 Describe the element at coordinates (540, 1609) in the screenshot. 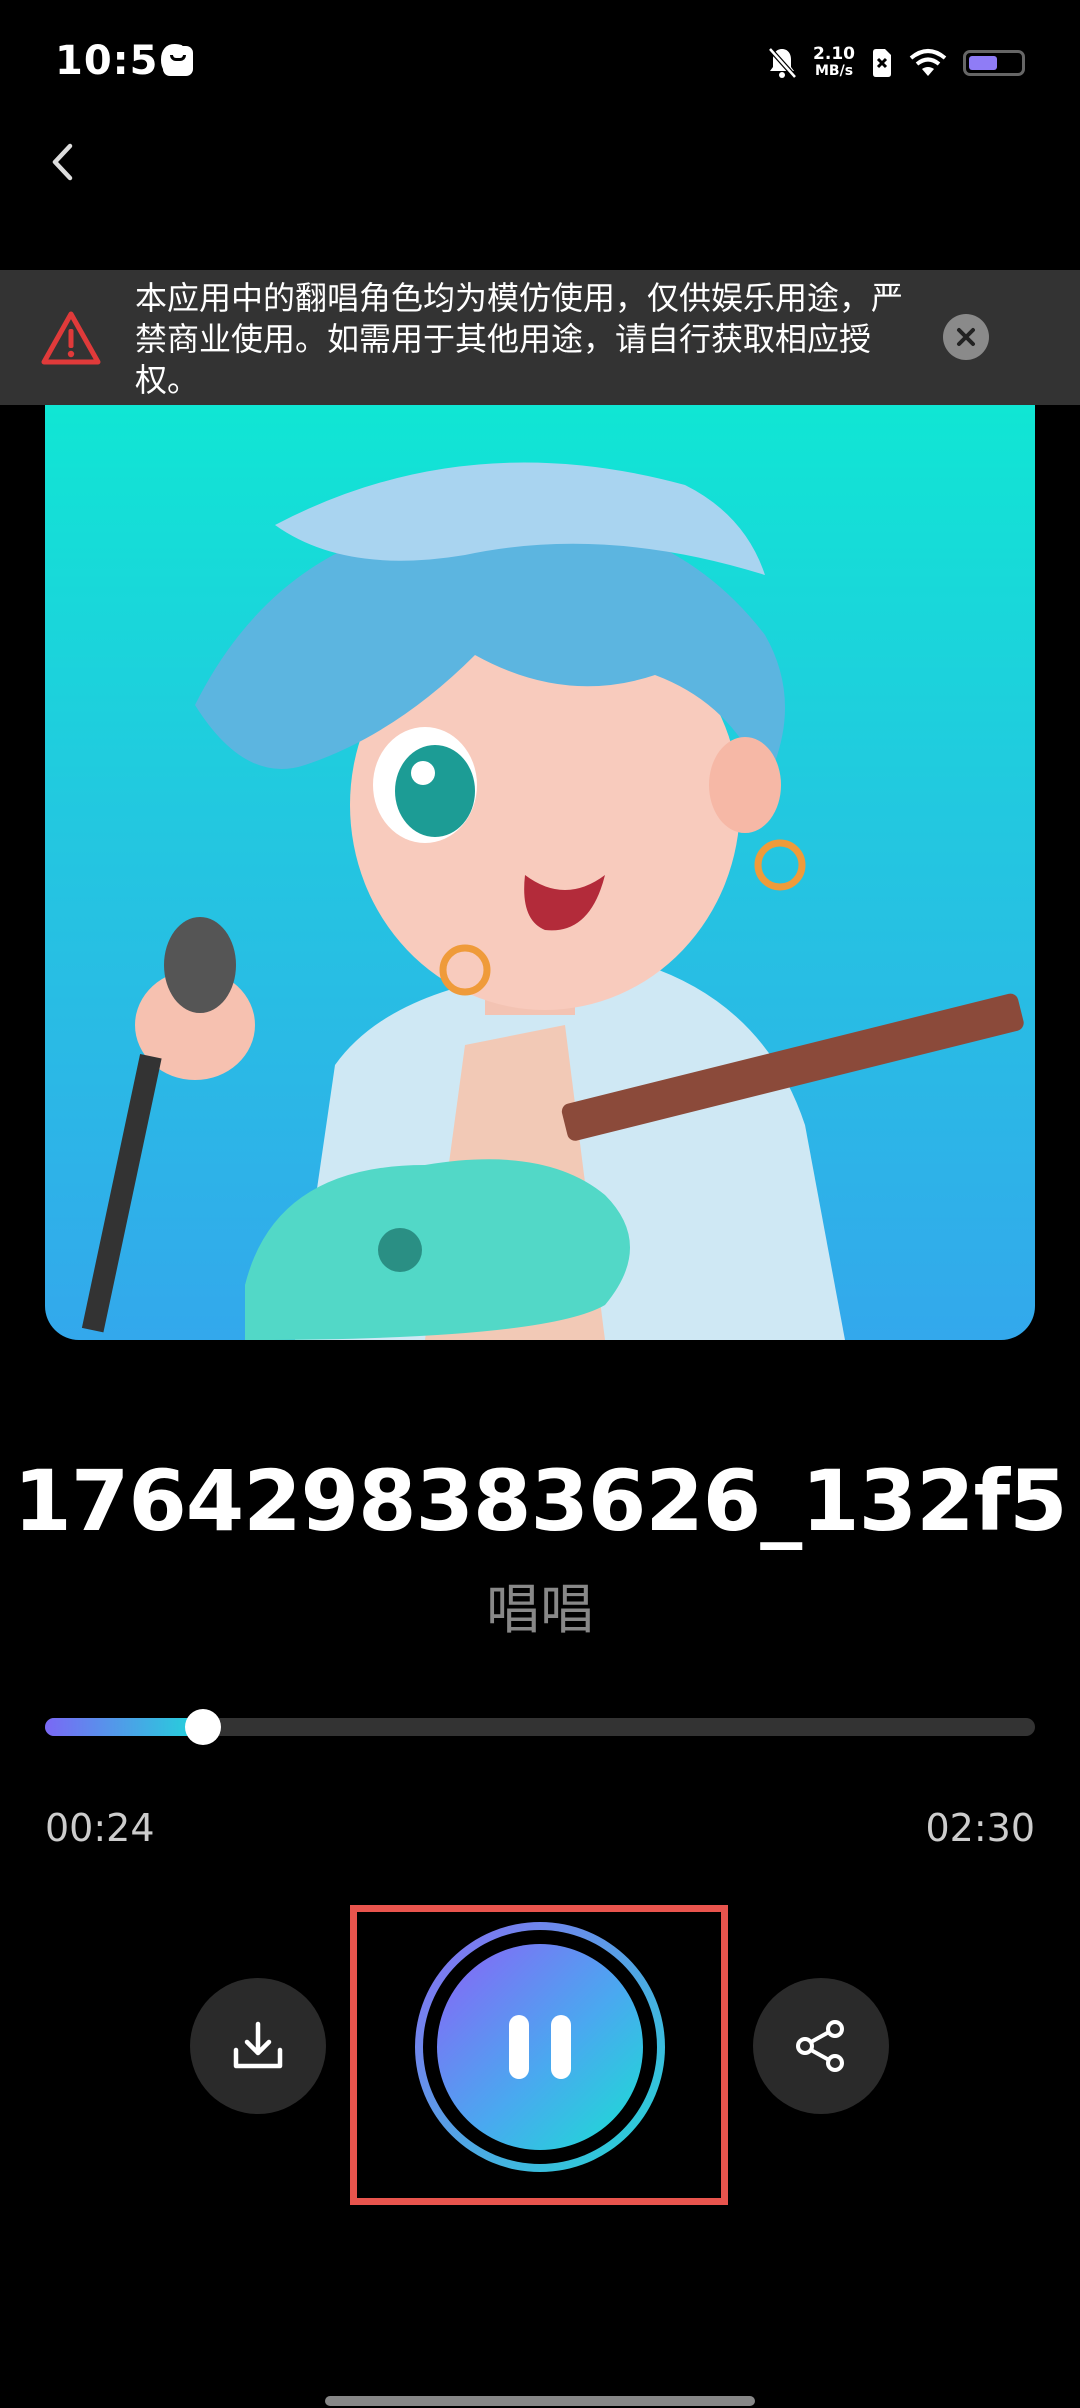

I see `song-artist: 唱唱` at that location.